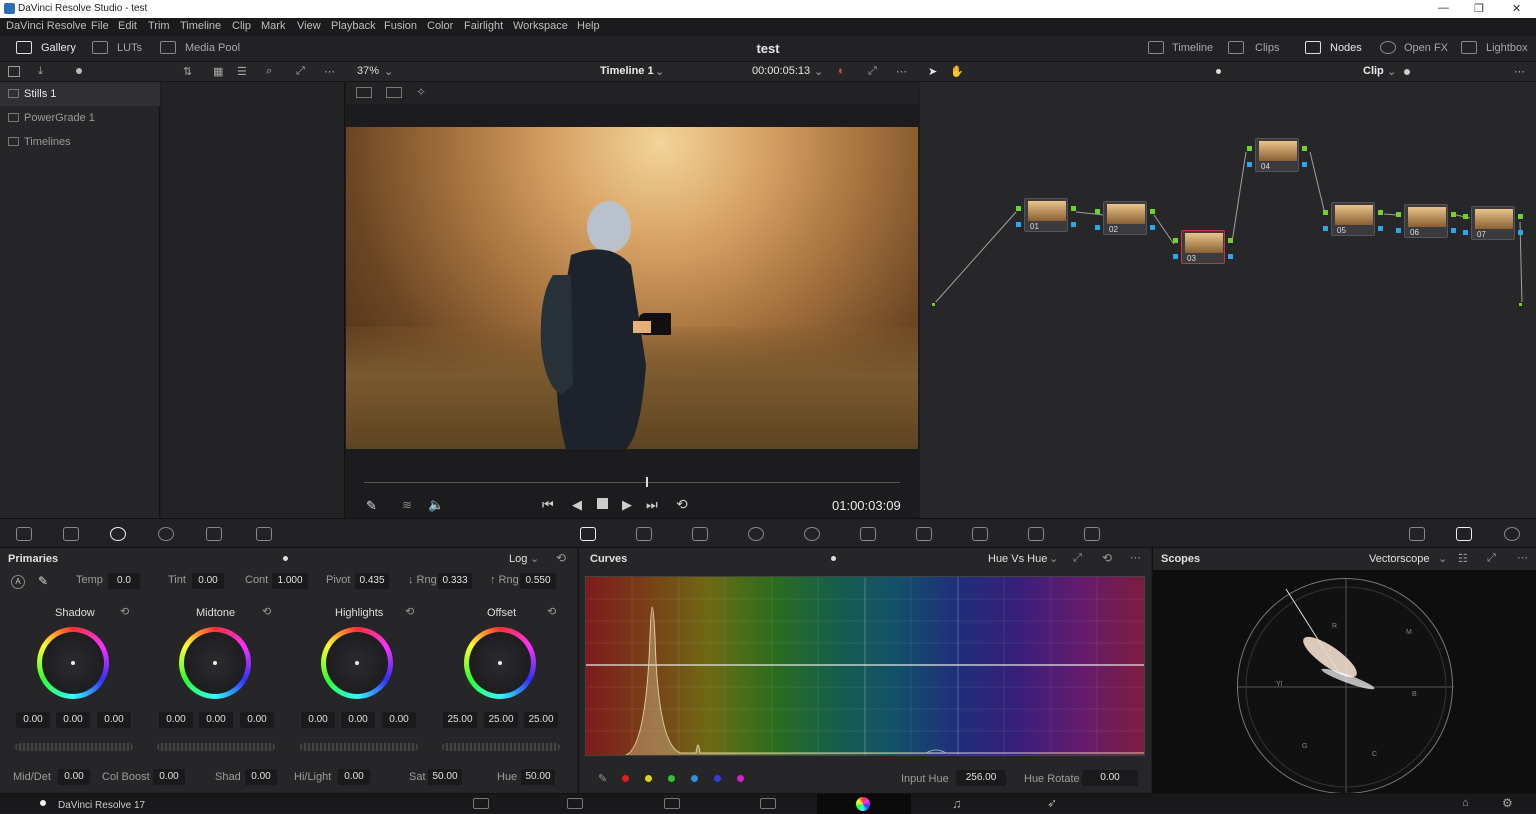 This screenshot has width=1536, height=814. Describe the element at coordinates (627, 505) in the screenshot. I see `play-icon: ▶` at that location.